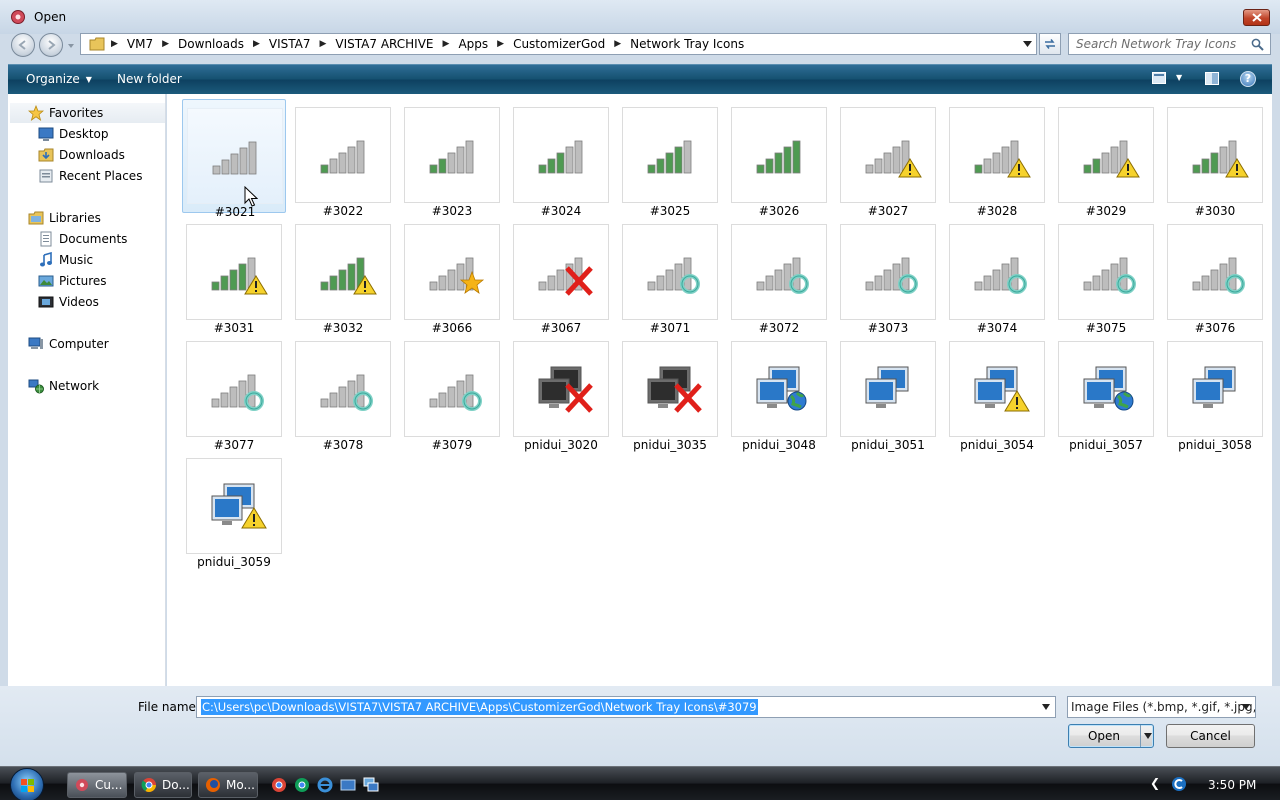 The height and width of the screenshot is (800, 1280). What do you see at coordinates (1050, 44) in the screenshot?
I see `refresh-button` at bounding box center [1050, 44].